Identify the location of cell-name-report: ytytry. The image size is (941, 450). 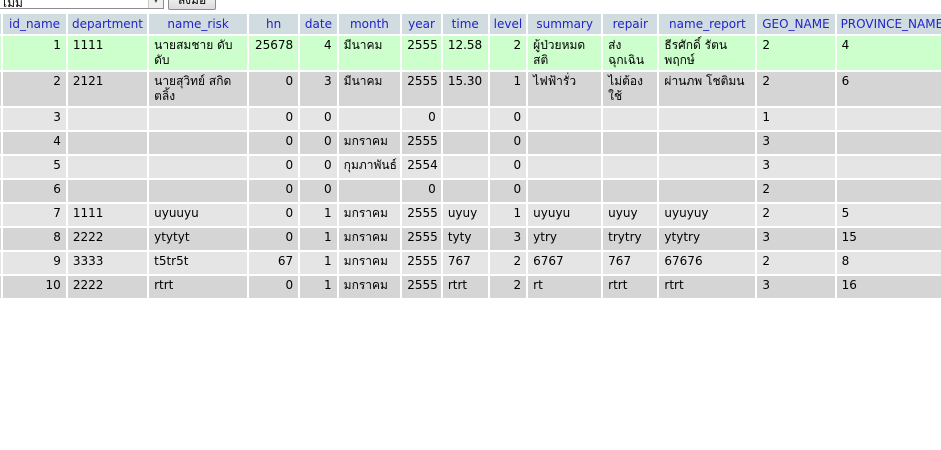
(707, 239).